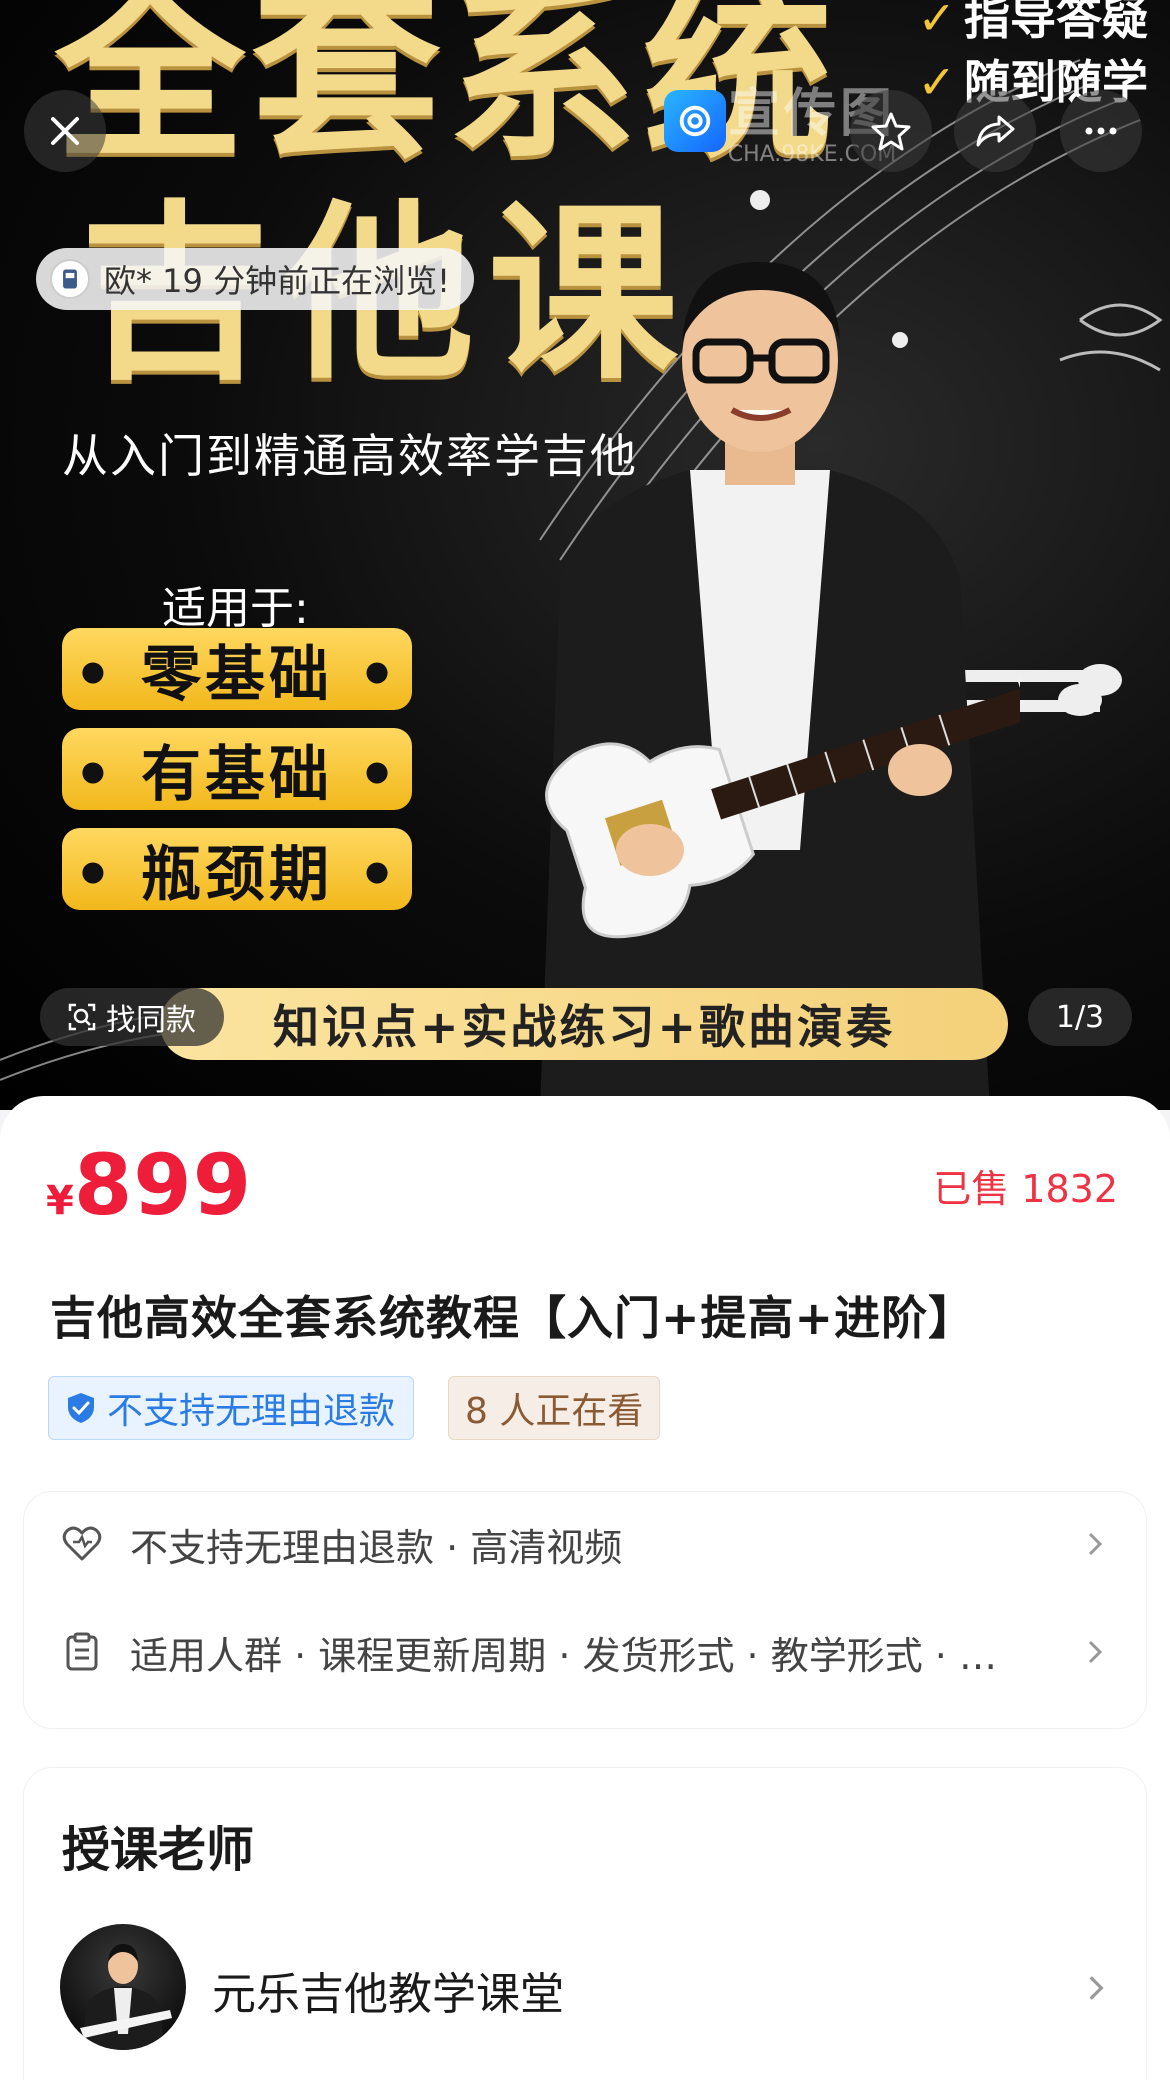 The width and height of the screenshot is (1170, 2080). I want to click on browsing-toast: 欧* 19 分钟前正在浏览!, so click(255, 279).